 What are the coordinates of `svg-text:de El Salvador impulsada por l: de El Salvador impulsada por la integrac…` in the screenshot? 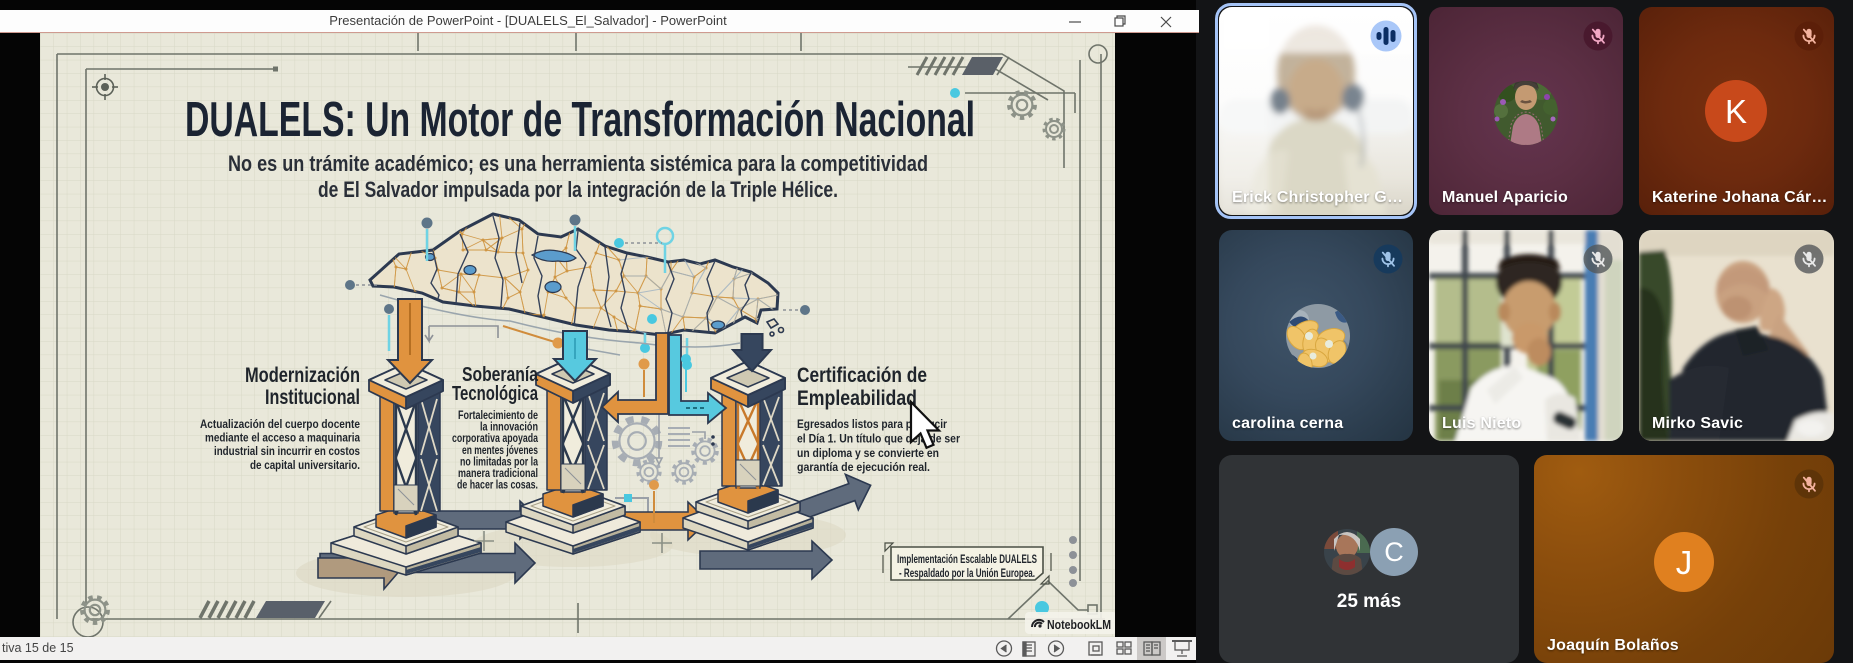 It's located at (578, 189).